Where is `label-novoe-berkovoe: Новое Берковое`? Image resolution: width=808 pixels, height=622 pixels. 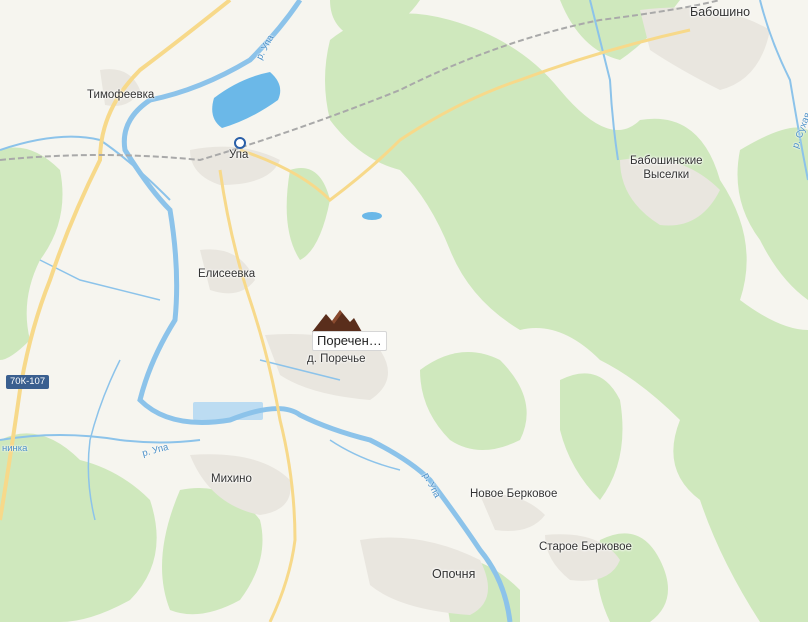
label-novoe-berkovoe: Новое Берковое is located at coordinates (514, 494).